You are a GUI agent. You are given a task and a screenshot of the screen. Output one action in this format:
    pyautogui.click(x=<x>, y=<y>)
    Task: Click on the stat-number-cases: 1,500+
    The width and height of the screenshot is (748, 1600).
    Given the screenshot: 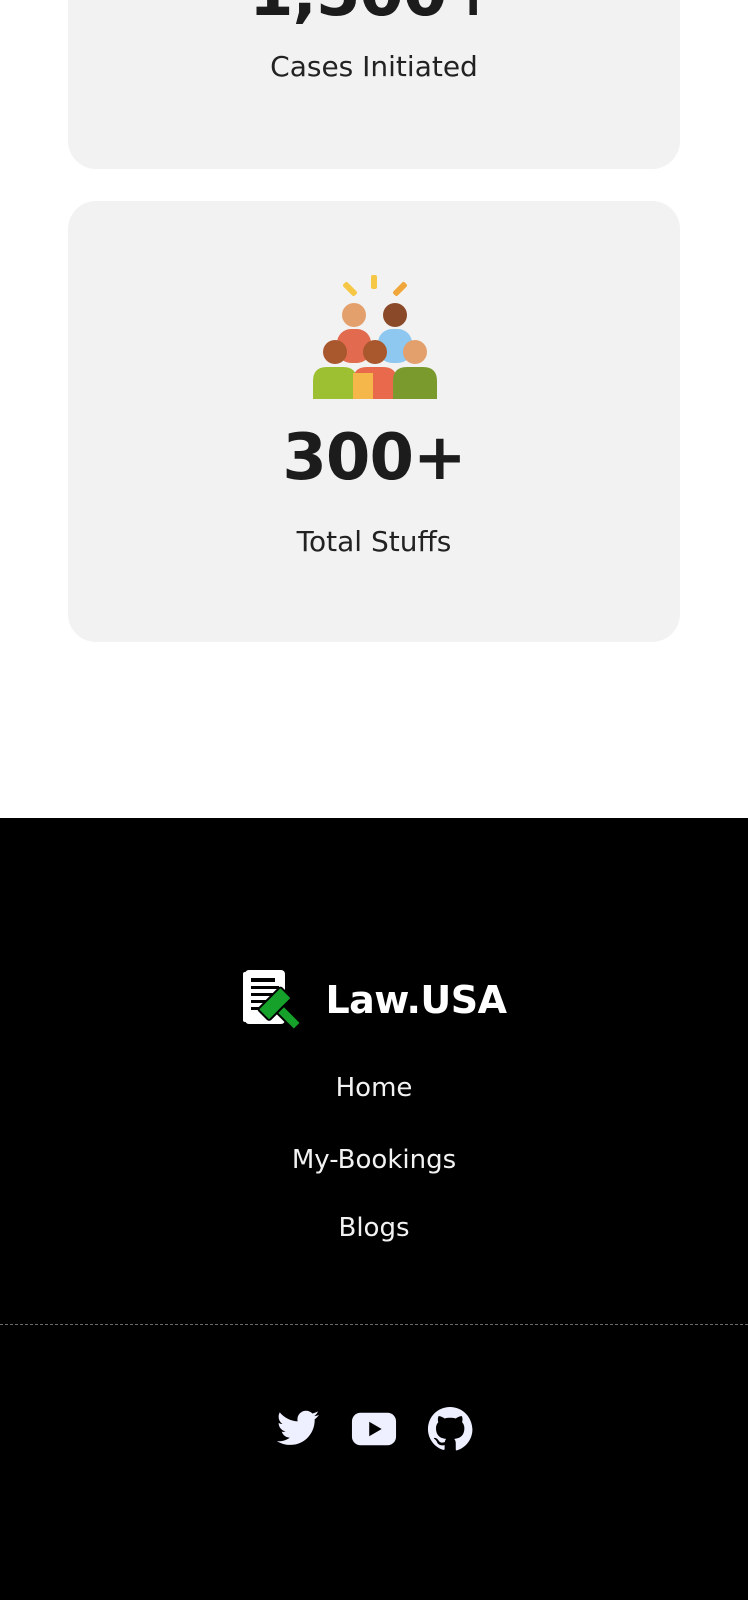 What is the action you would take?
    pyautogui.click(x=374, y=13)
    